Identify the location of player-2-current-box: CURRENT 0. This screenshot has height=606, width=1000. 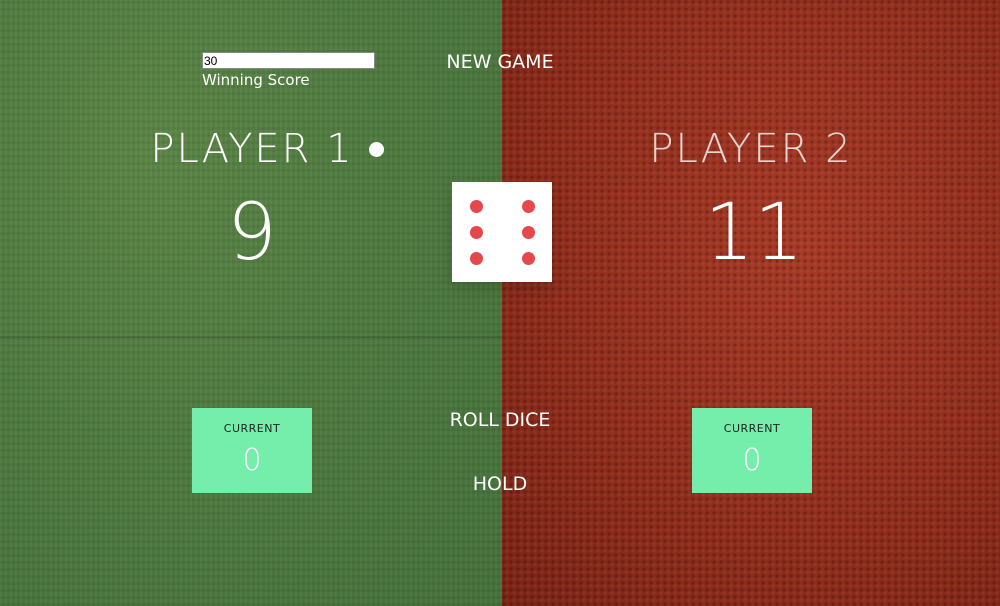
(752, 450).